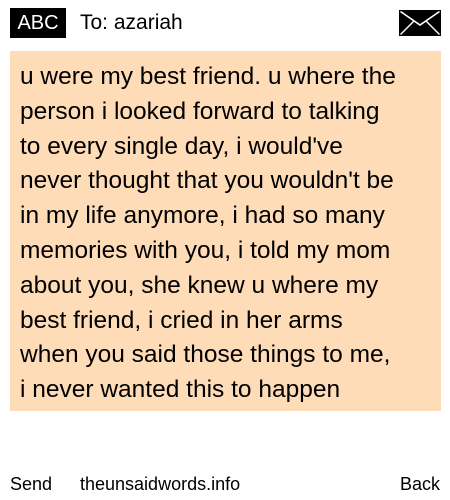  I want to click on message-line: person i looked forward to talking, so click(200, 111).